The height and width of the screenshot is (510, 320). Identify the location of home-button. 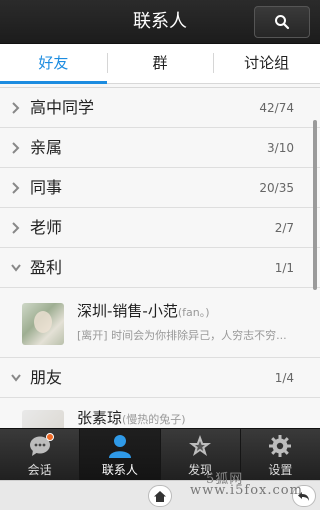
(160, 496).